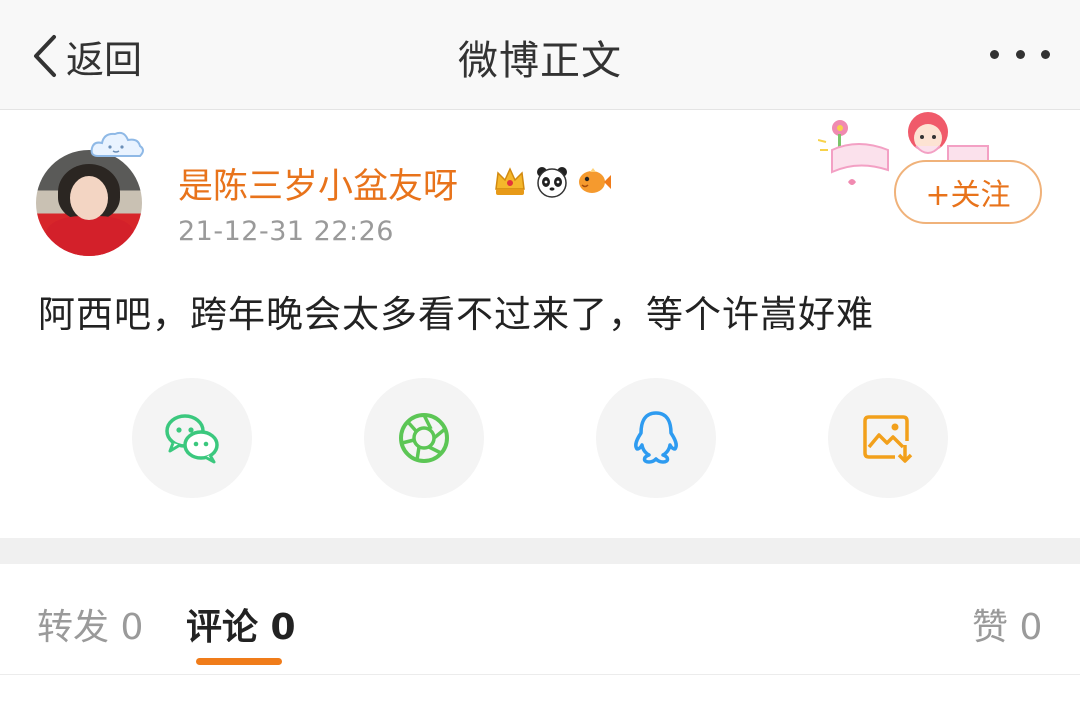 The width and height of the screenshot is (1080, 705). What do you see at coordinates (318, 183) in the screenshot?
I see `username: 是陈三岁小盆友呀` at bounding box center [318, 183].